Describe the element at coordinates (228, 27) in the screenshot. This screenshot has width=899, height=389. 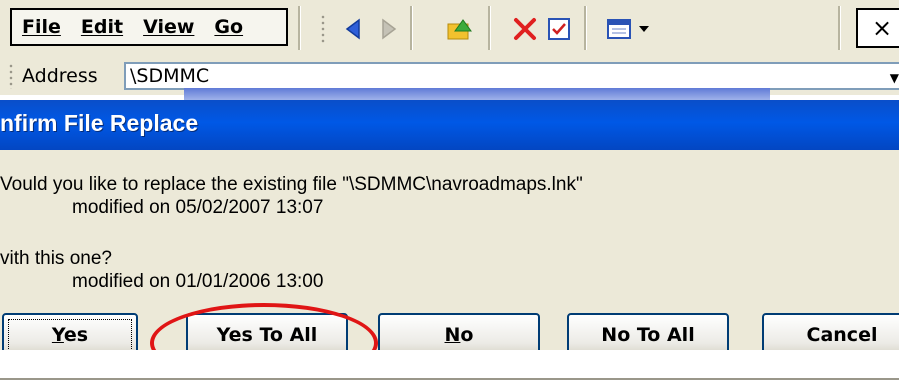
I see `menu-go: Go` at that location.